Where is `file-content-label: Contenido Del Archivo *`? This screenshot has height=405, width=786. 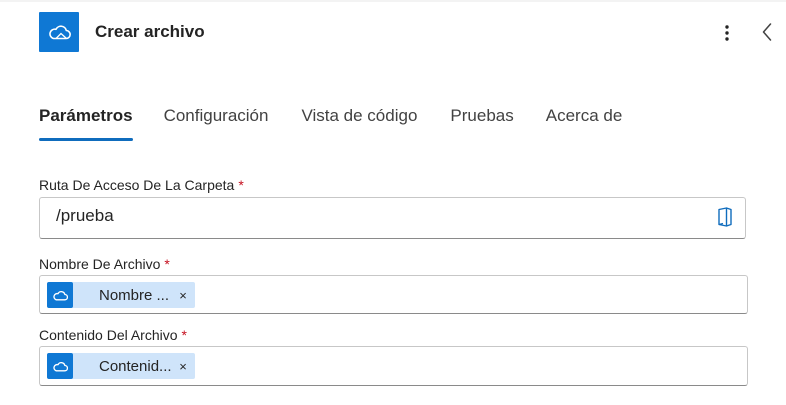
file-content-label: Contenido Del Archivo * is located at coordinates (113, 335).